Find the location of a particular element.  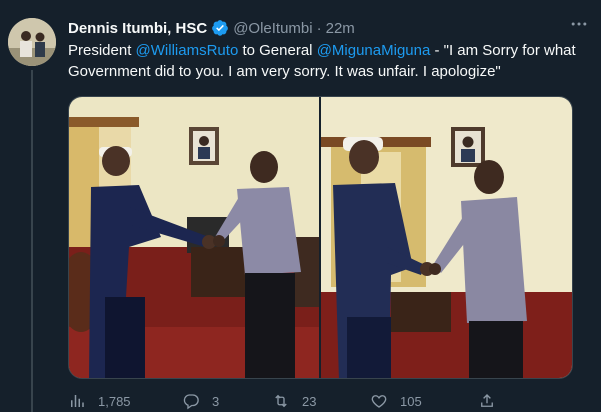

like-count: 105 is located at coordinates (411, 401).